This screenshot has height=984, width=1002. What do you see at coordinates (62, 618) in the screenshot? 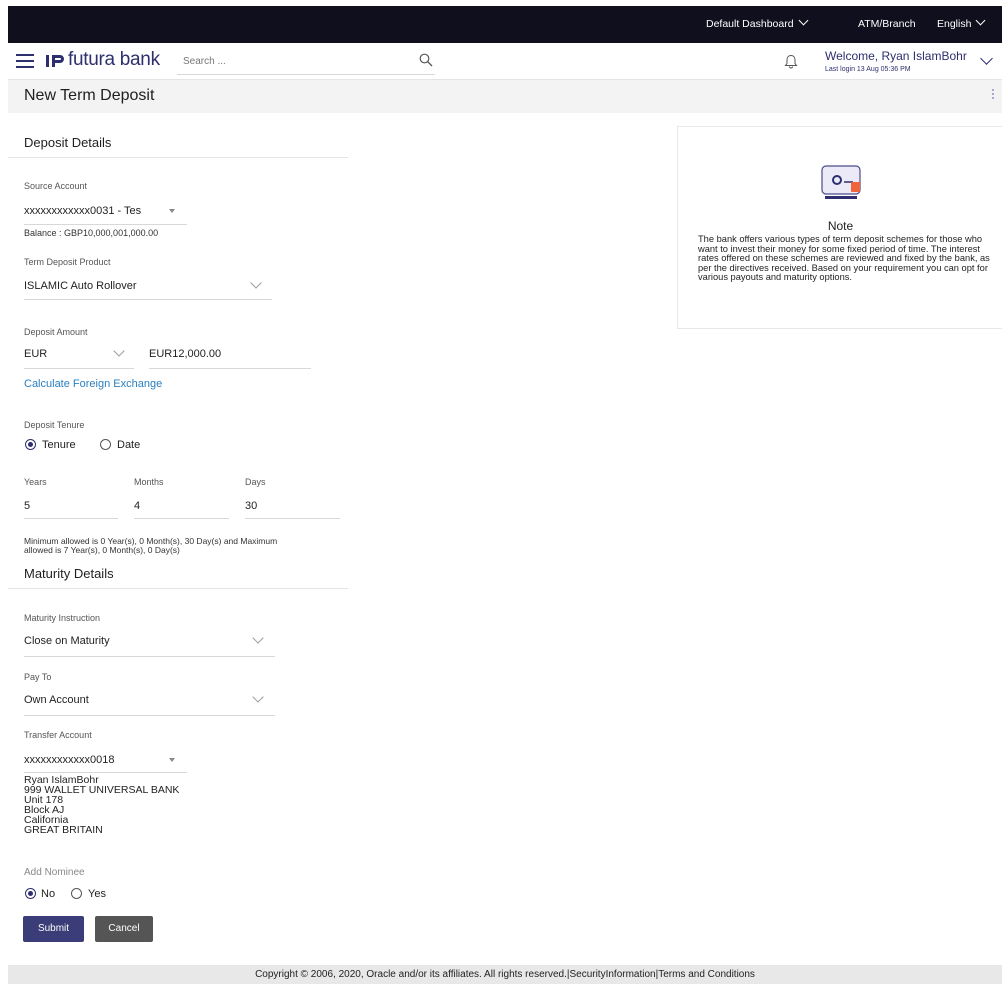
I see `maturity-instruction-label: Maturity Instruction` at bounding box center [62, 618].